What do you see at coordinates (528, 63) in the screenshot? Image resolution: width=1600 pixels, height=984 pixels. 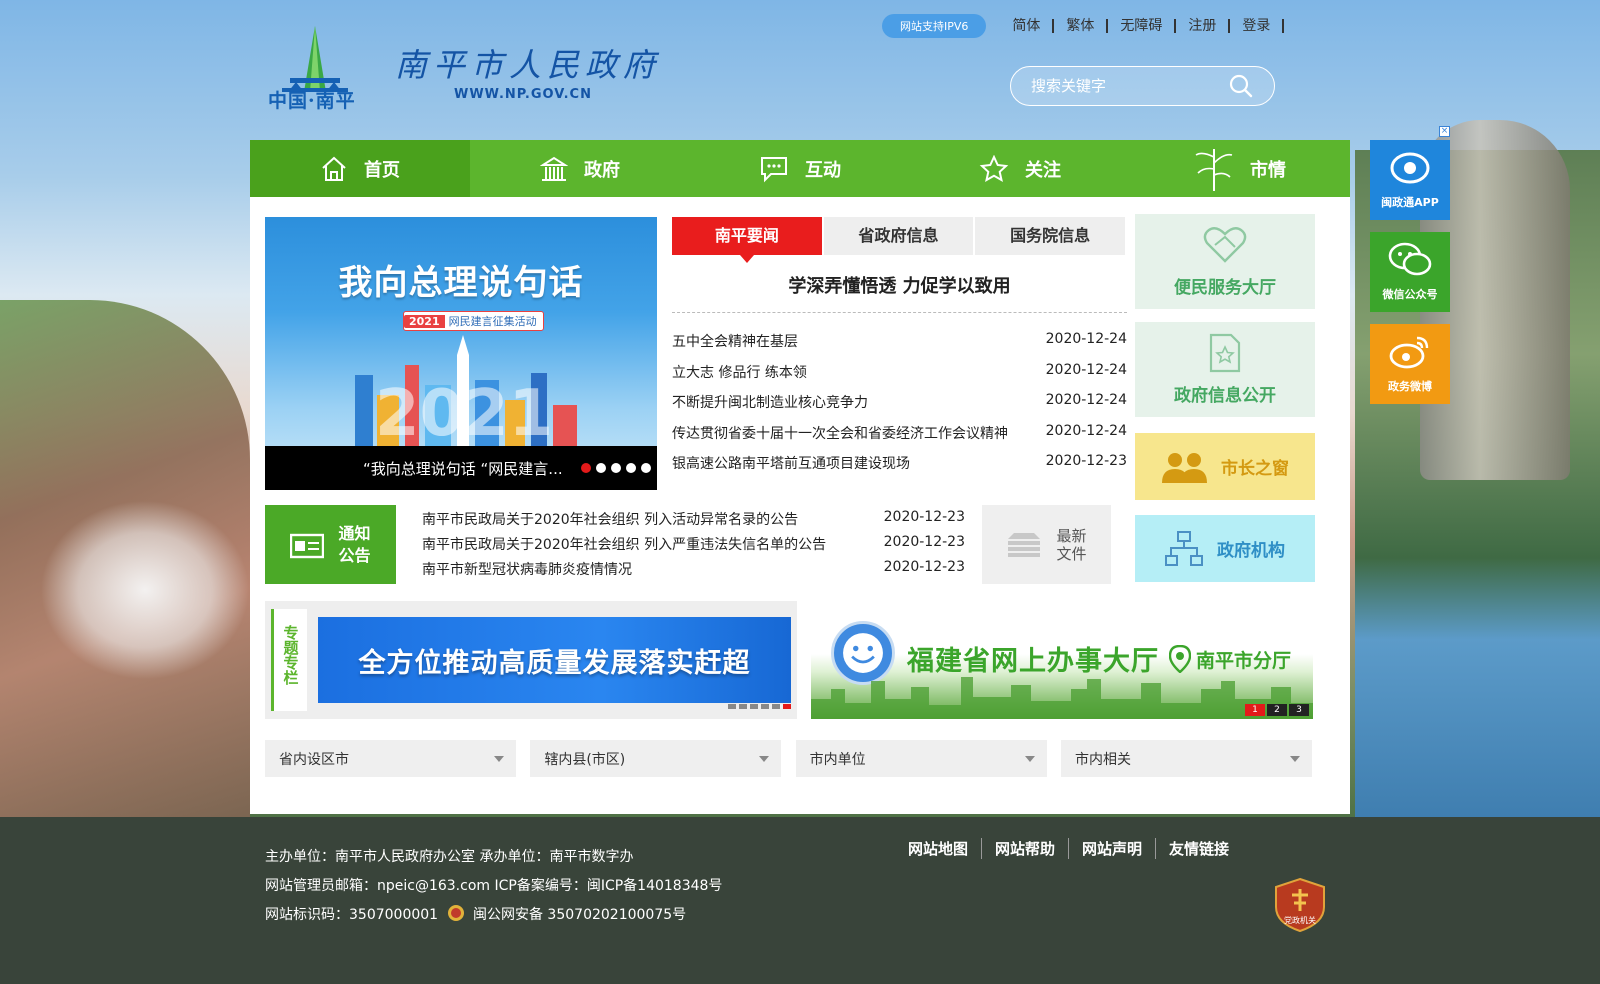 I see `site-title: 南平市人民政府` at bounding box center [528, 63].